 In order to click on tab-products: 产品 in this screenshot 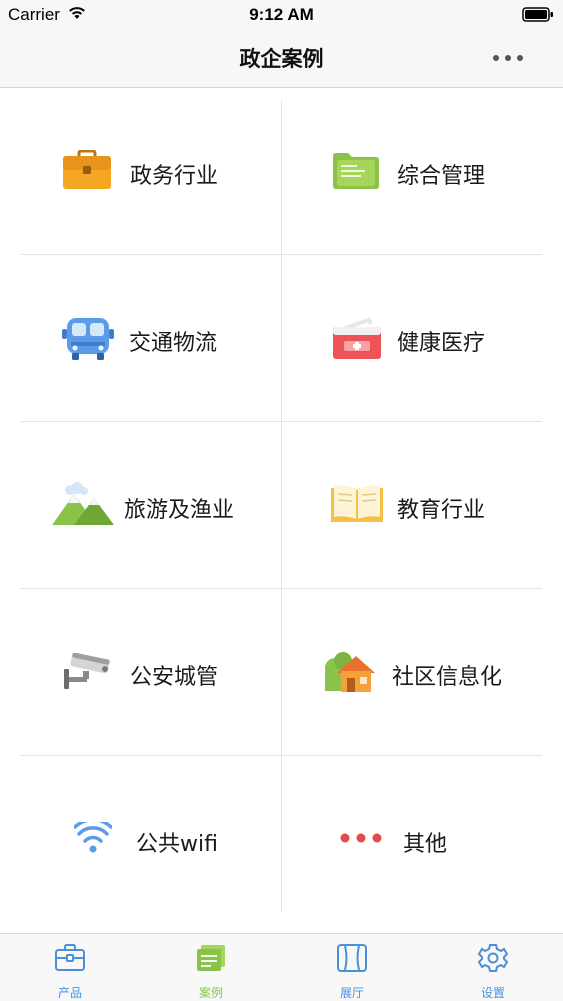, I will do `click(70, 967)`.